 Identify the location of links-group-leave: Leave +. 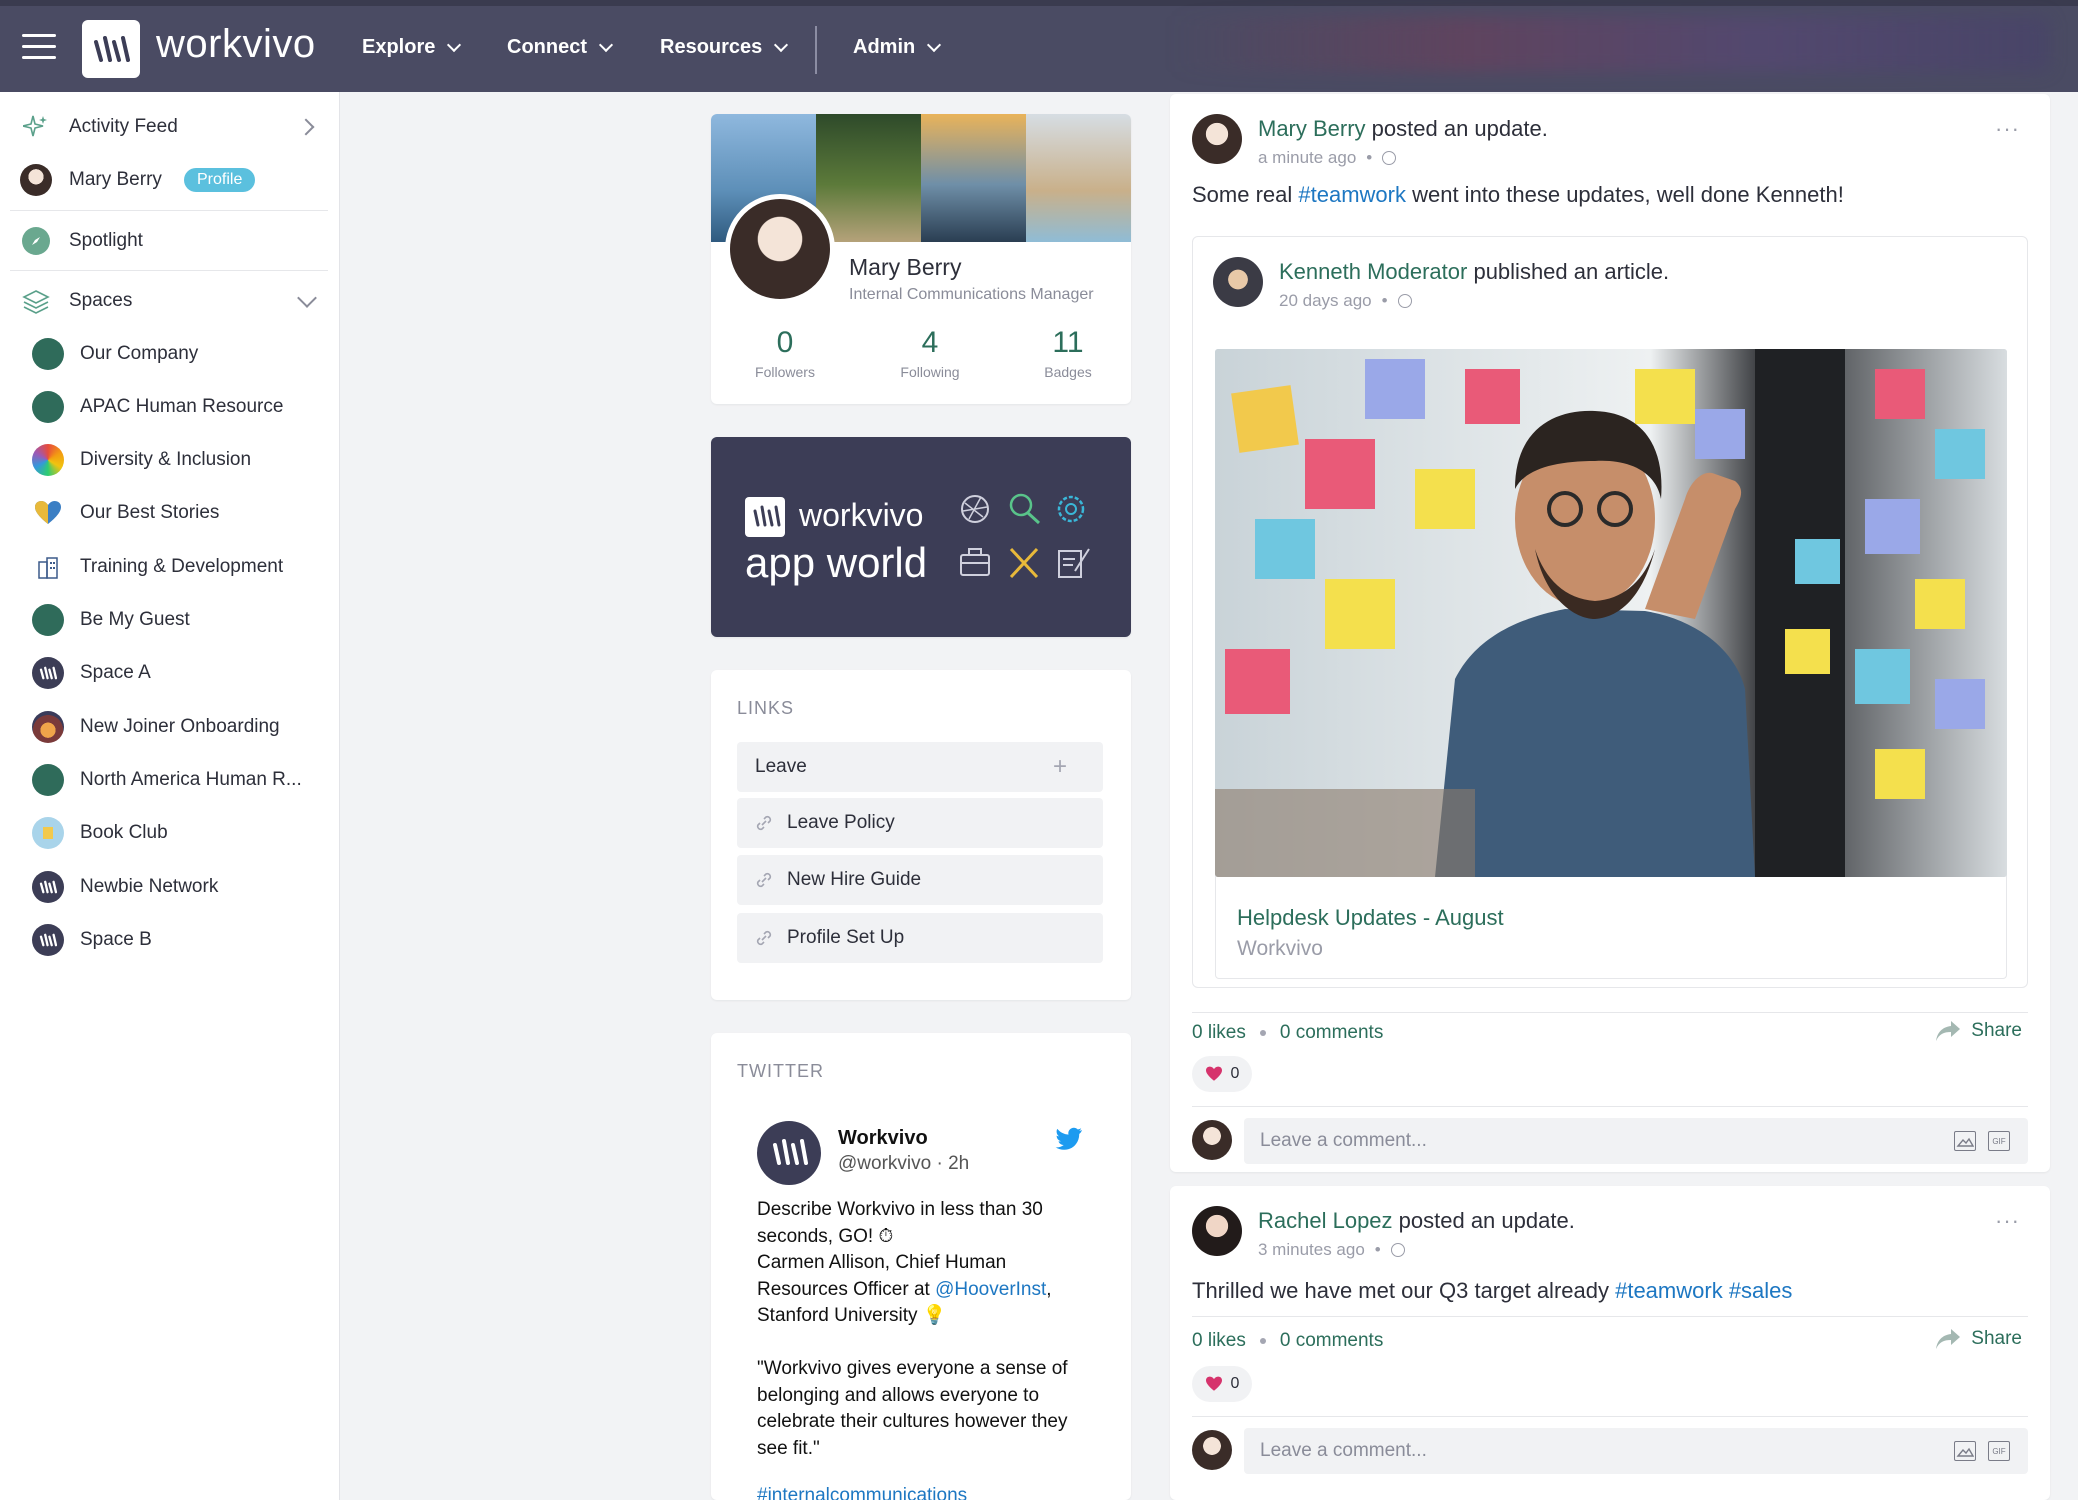
(920, 767).